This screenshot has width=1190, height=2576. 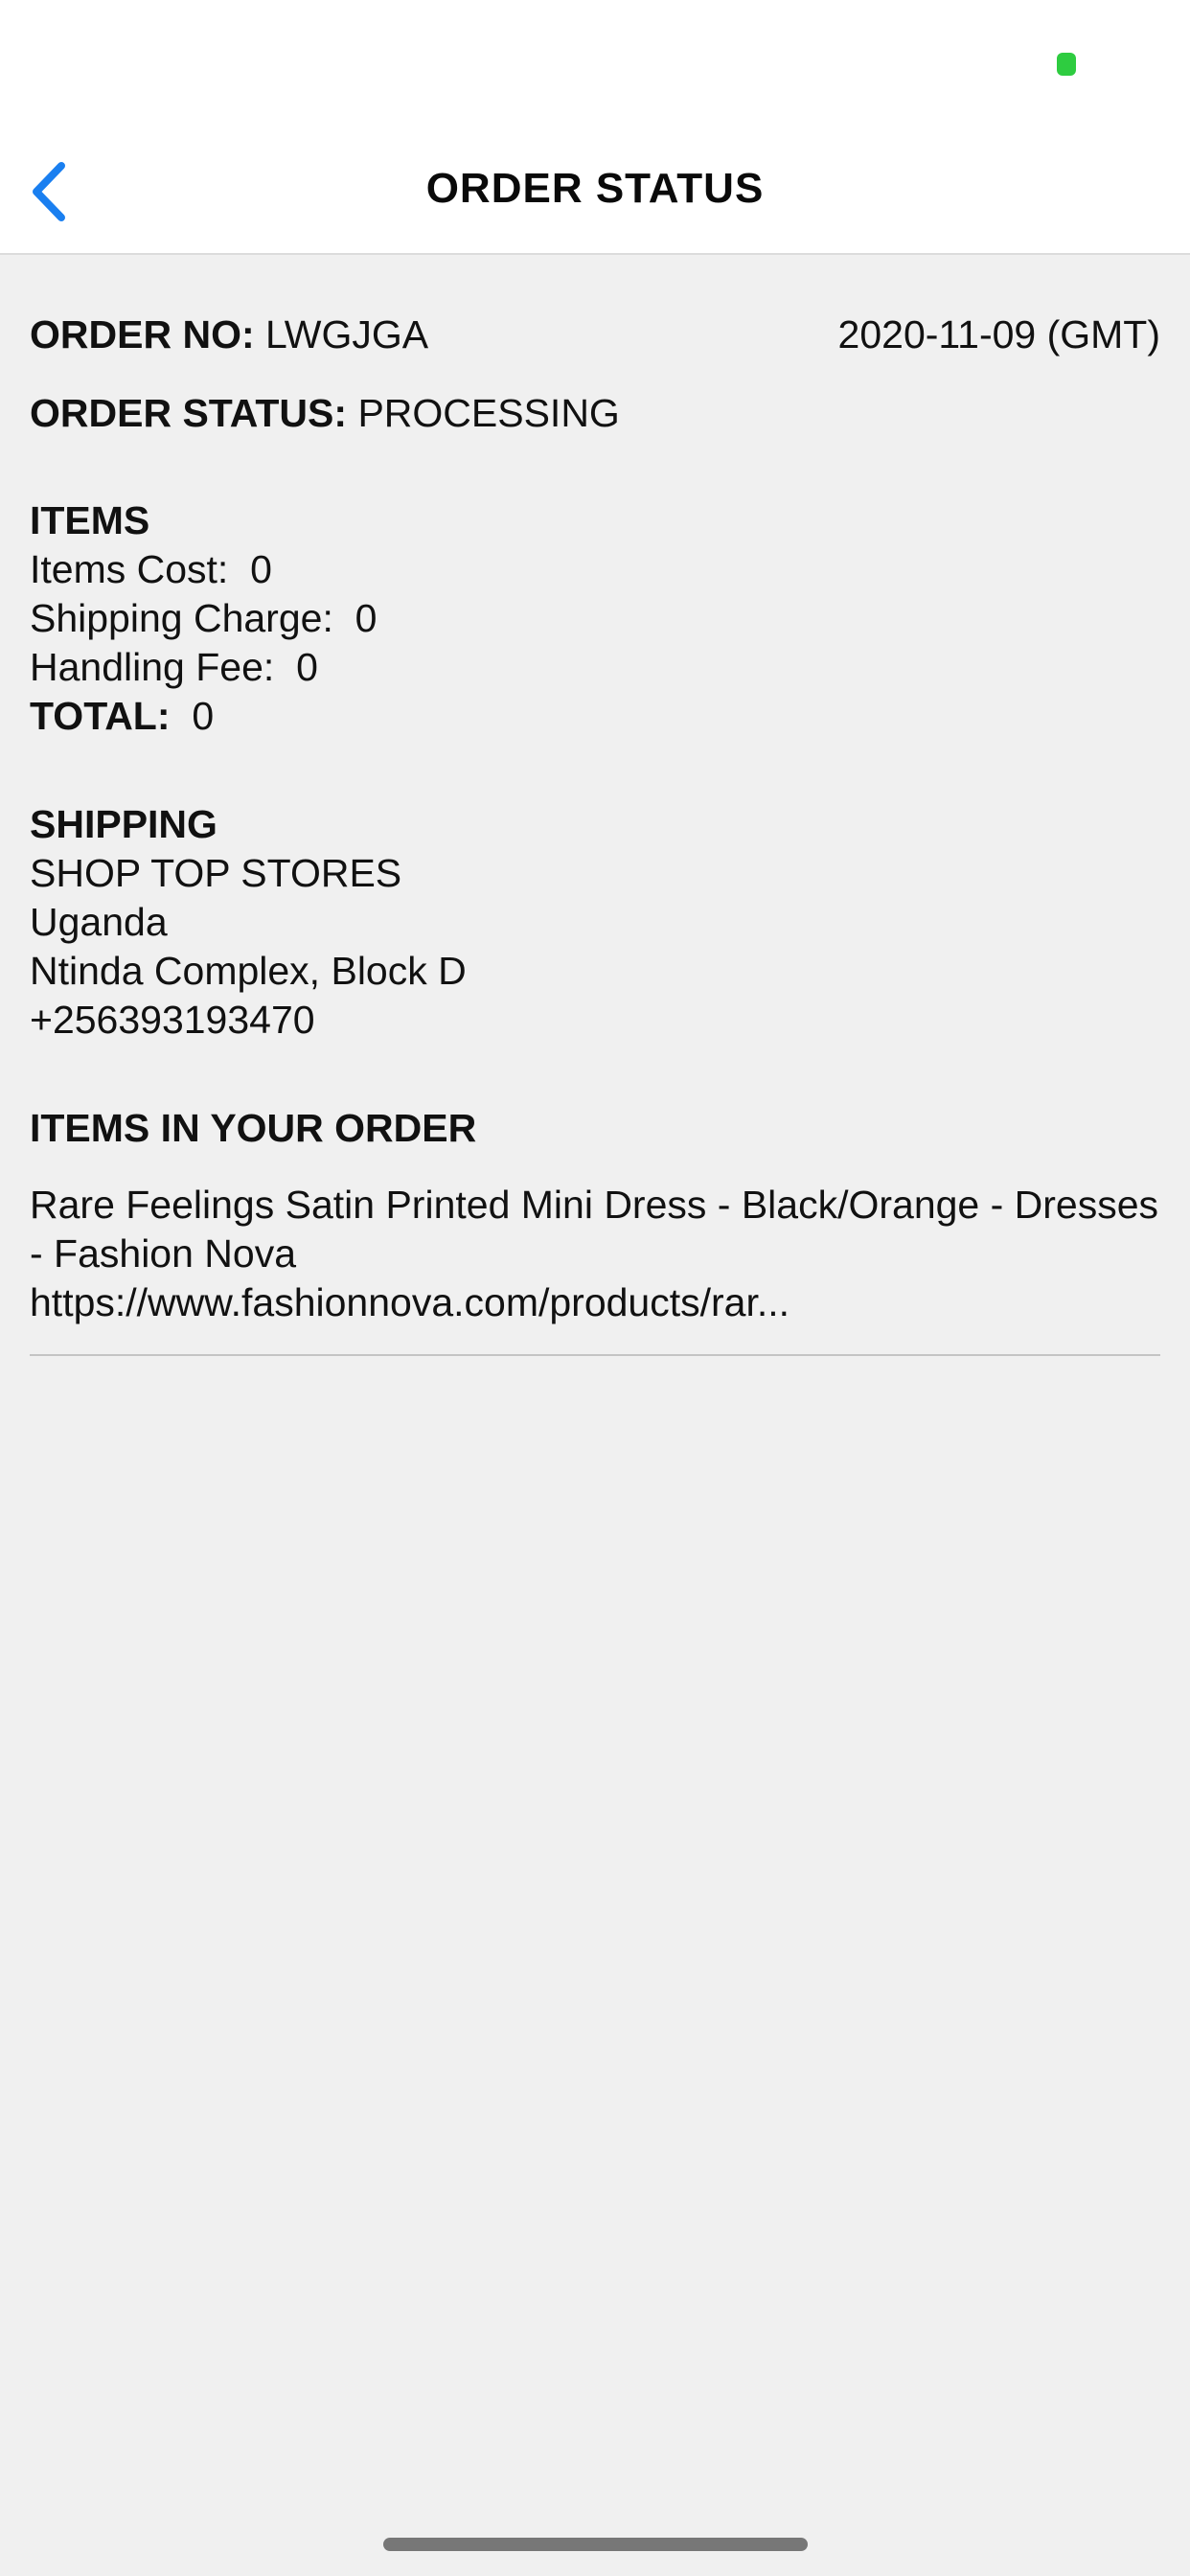 What do you see at coordinates (99, 922) in the screenshot?
I see `shipping-country: Uganda` at bounding box center [99, 922].